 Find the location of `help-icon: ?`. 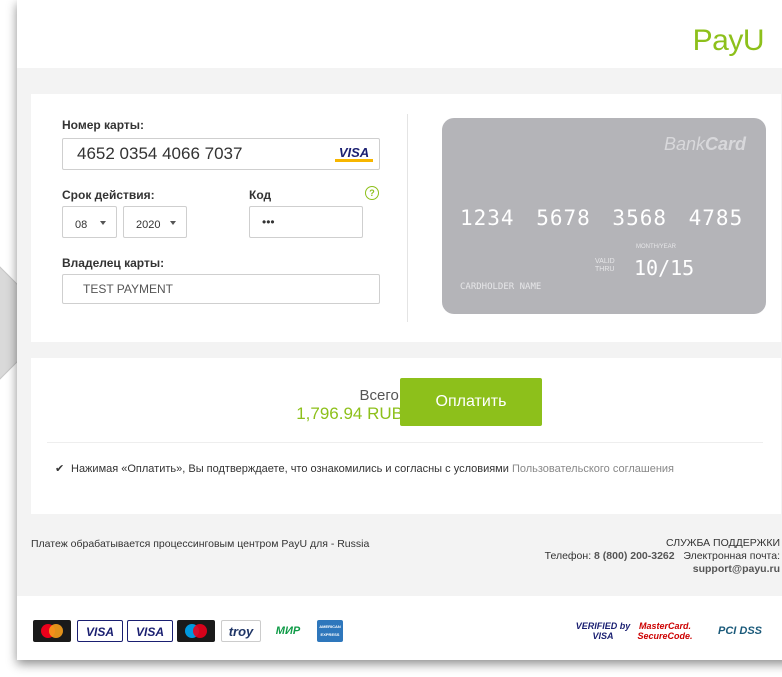

help-icon: ? is located at coordinates (372, 193).